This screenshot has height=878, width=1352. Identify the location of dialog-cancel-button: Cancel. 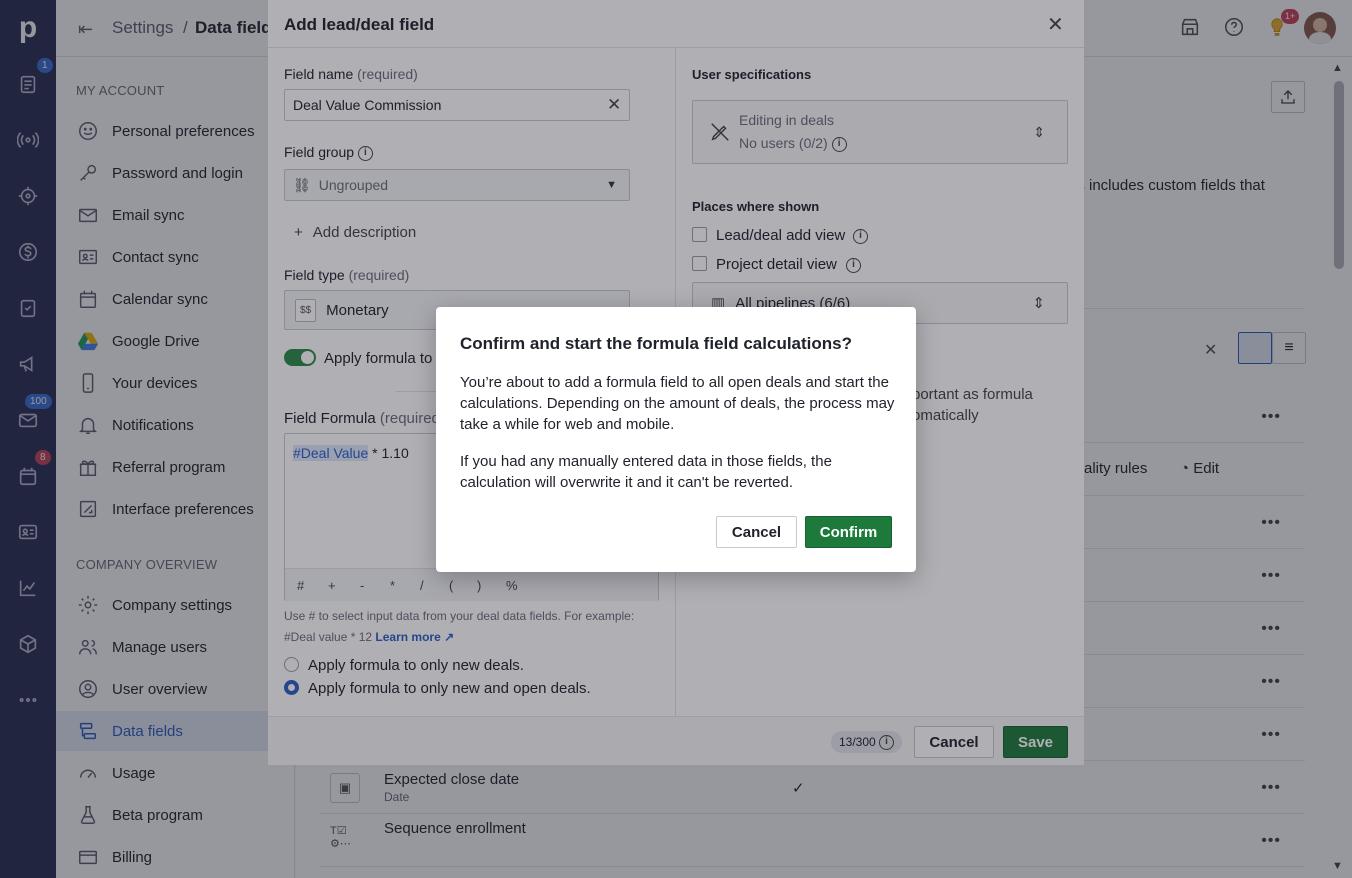
(756, 532).